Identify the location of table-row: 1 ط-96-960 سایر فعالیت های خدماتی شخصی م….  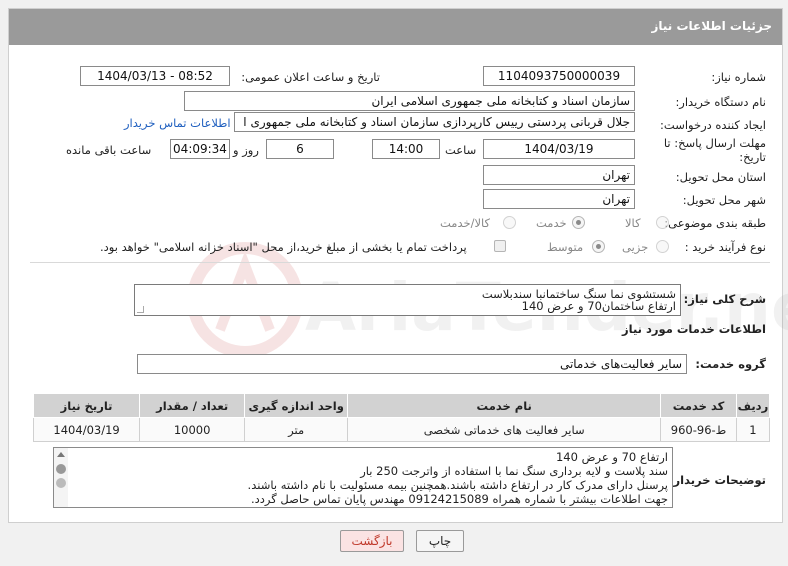
(401, 429).